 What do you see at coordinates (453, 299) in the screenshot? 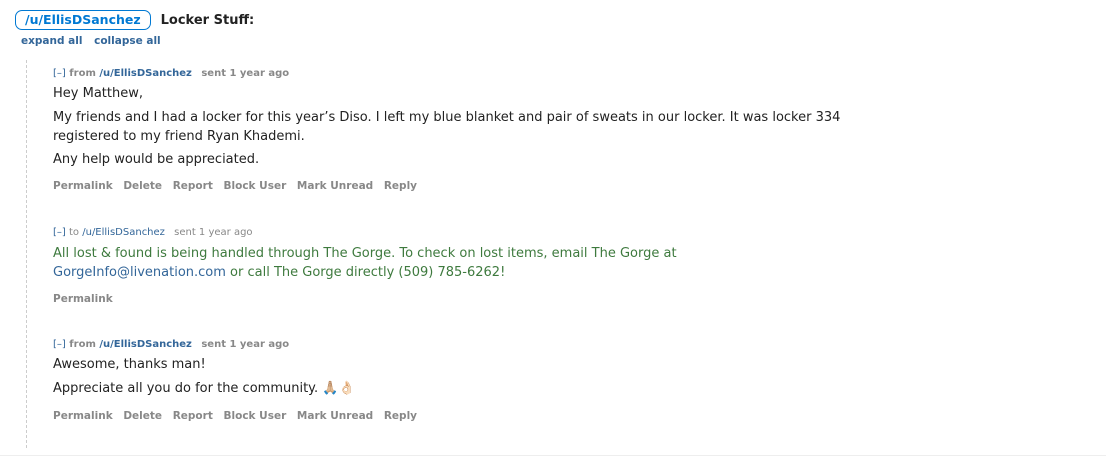
I see `message-actions: Permalink` at bounding box center [453, 299].